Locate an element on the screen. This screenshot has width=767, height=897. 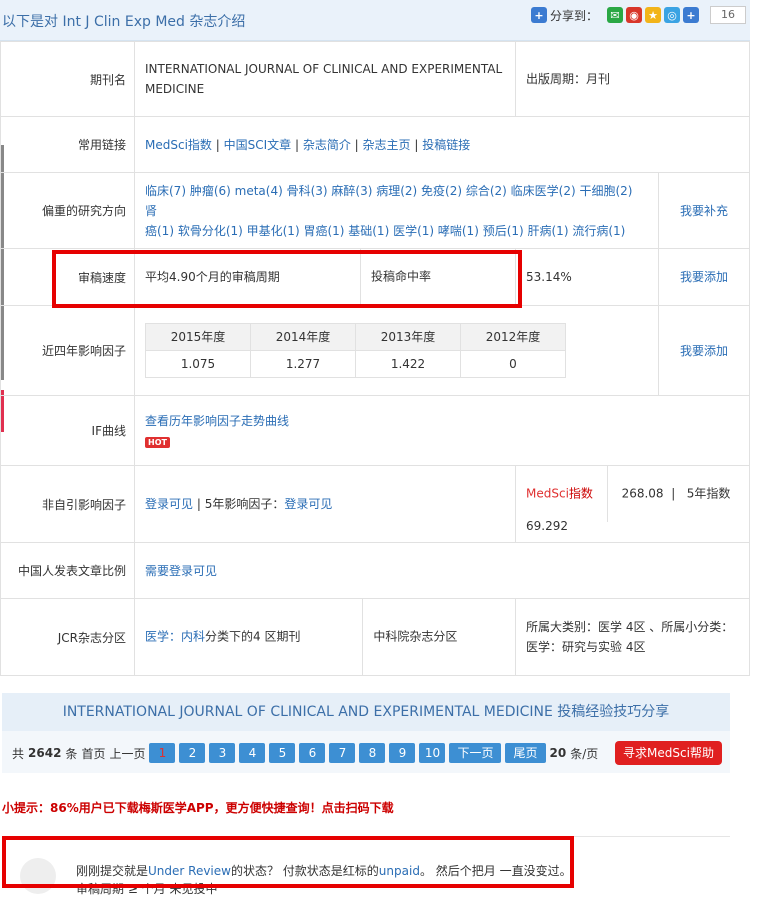
next-page-button: 下一页 is located at coordinates (475, 753).